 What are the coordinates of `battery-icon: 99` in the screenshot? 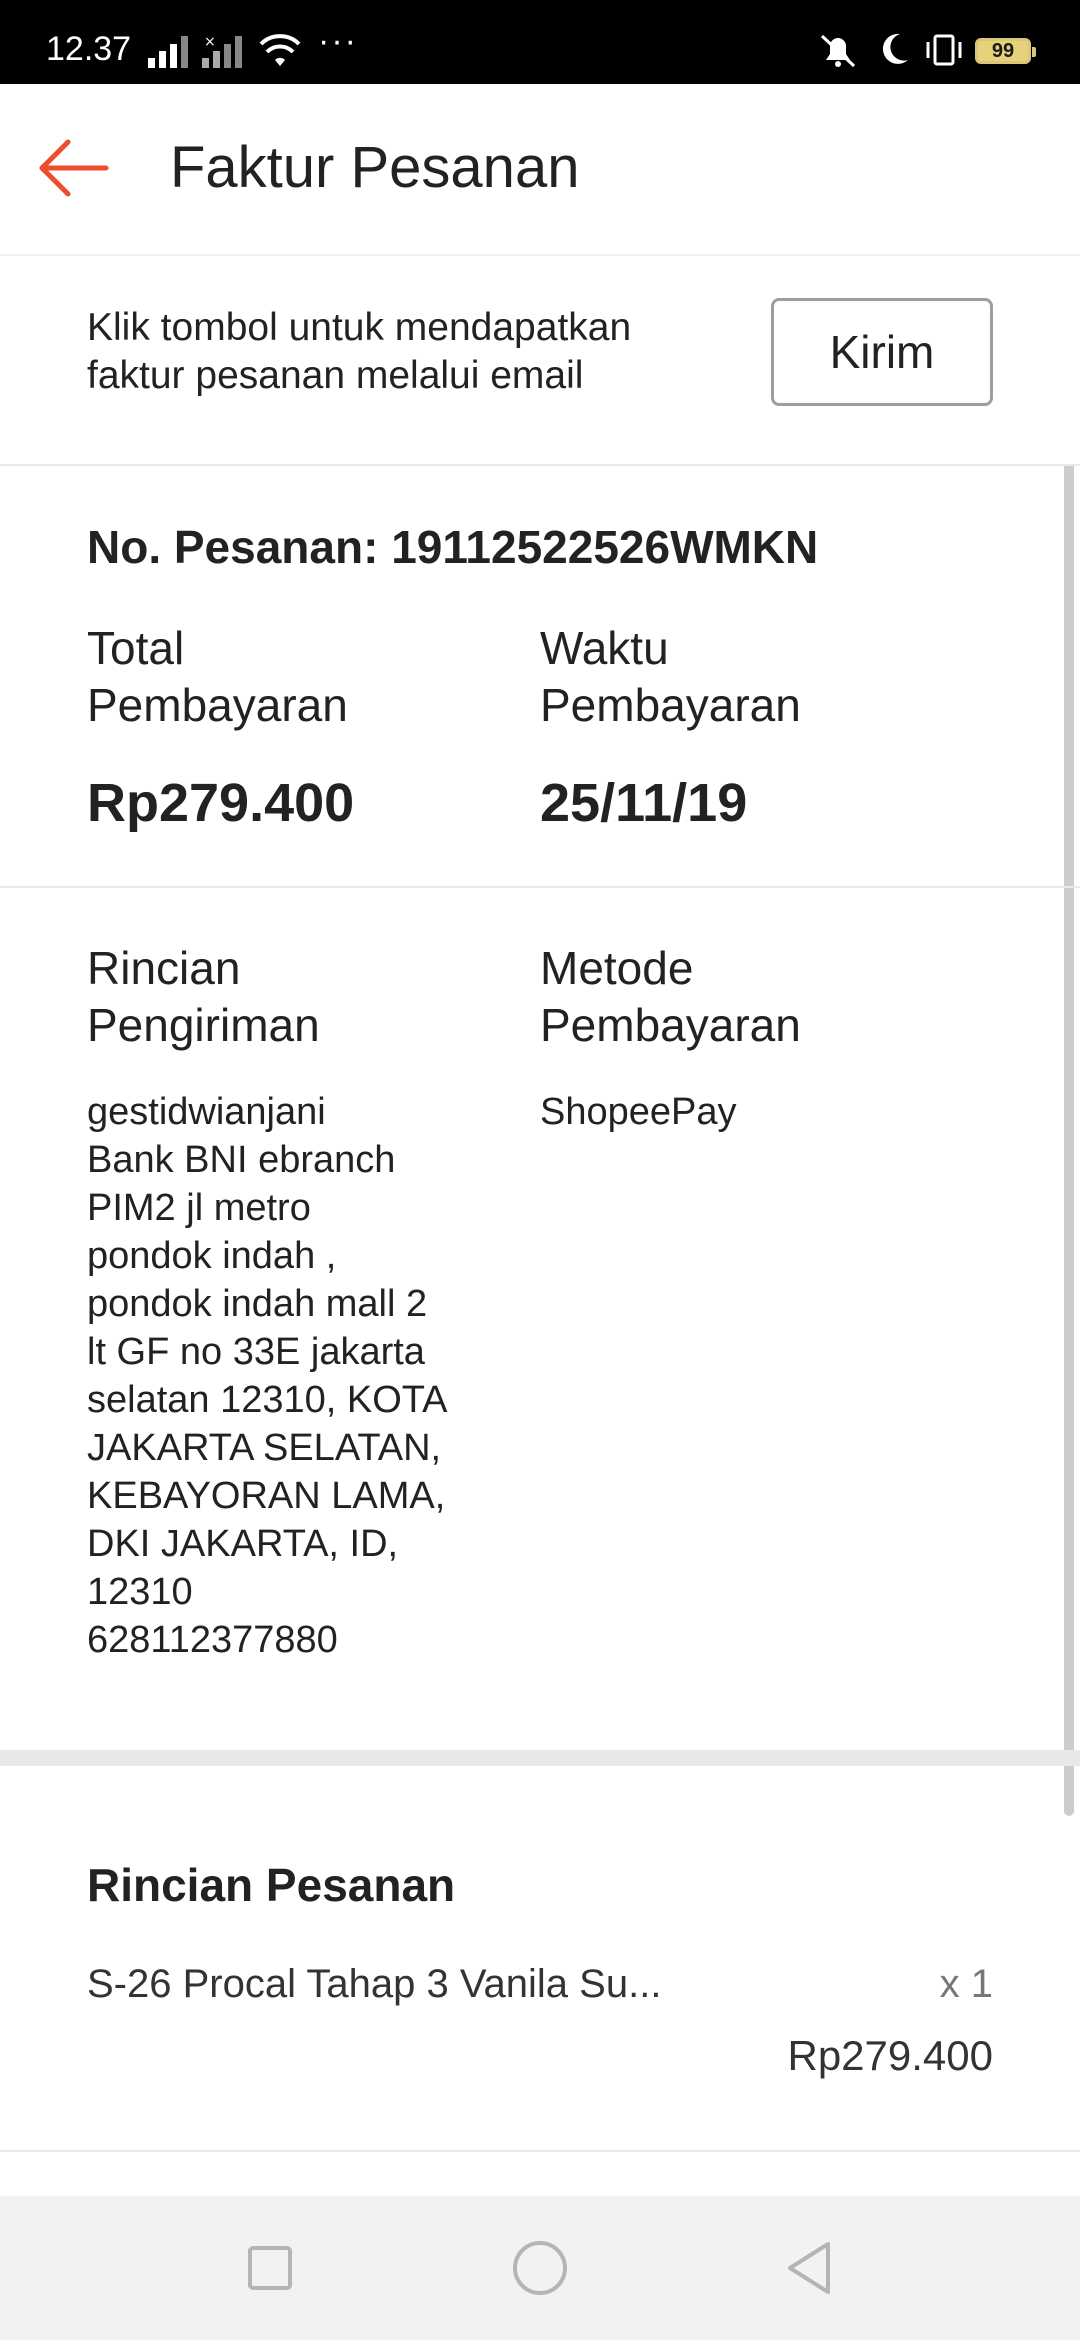 It's located at (1005, 51).